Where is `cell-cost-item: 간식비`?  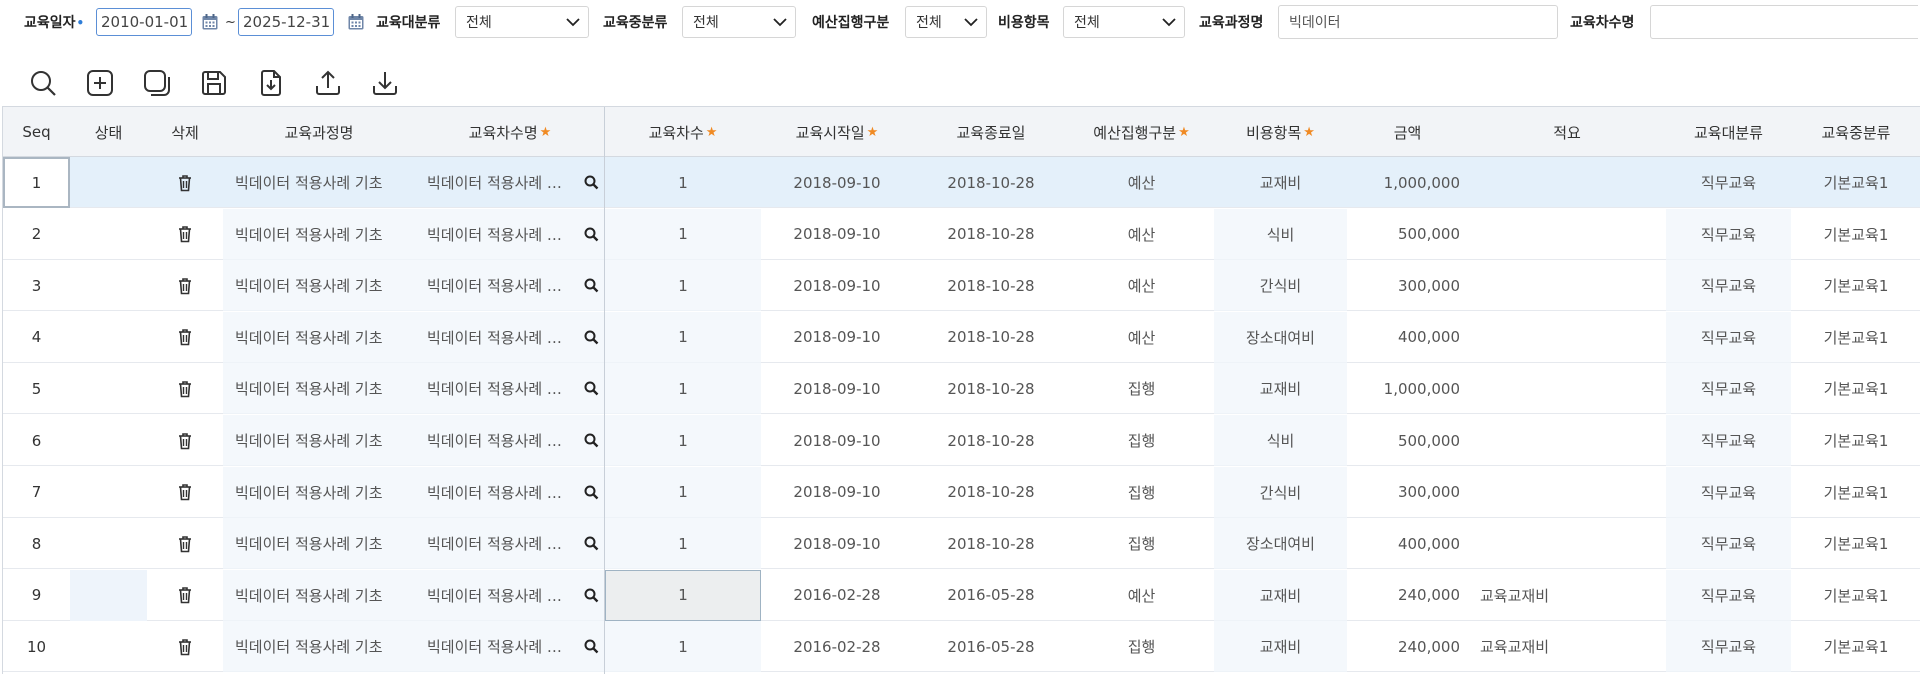 cell-cost-item: 간식비 is located at coordinates (1280, 492).